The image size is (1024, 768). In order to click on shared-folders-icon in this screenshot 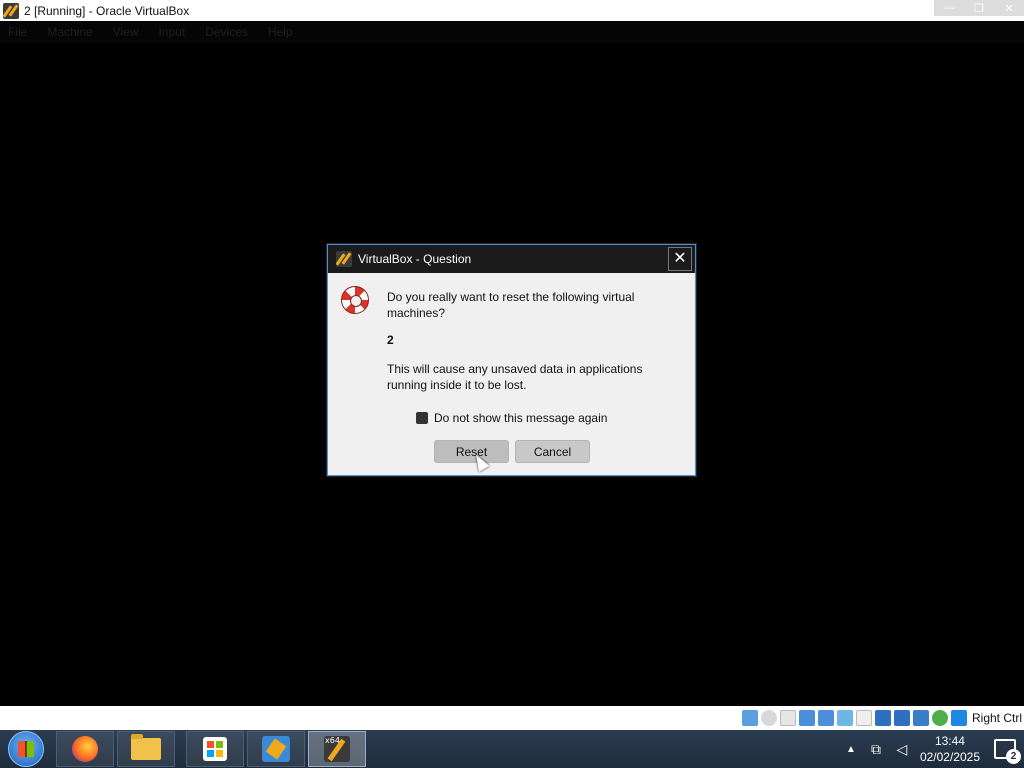, I will do `click(863, 718)`.